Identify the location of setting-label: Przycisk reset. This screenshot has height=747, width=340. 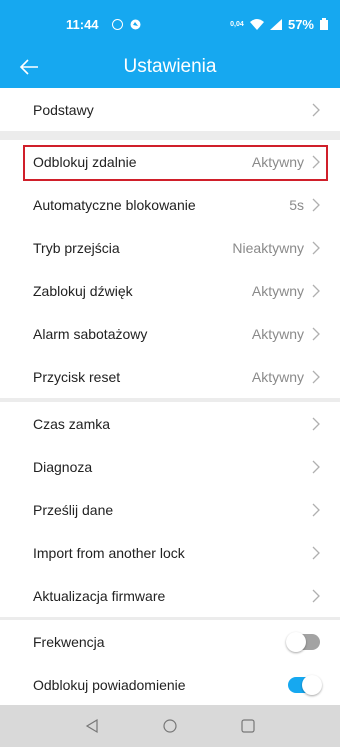
(77, 376).